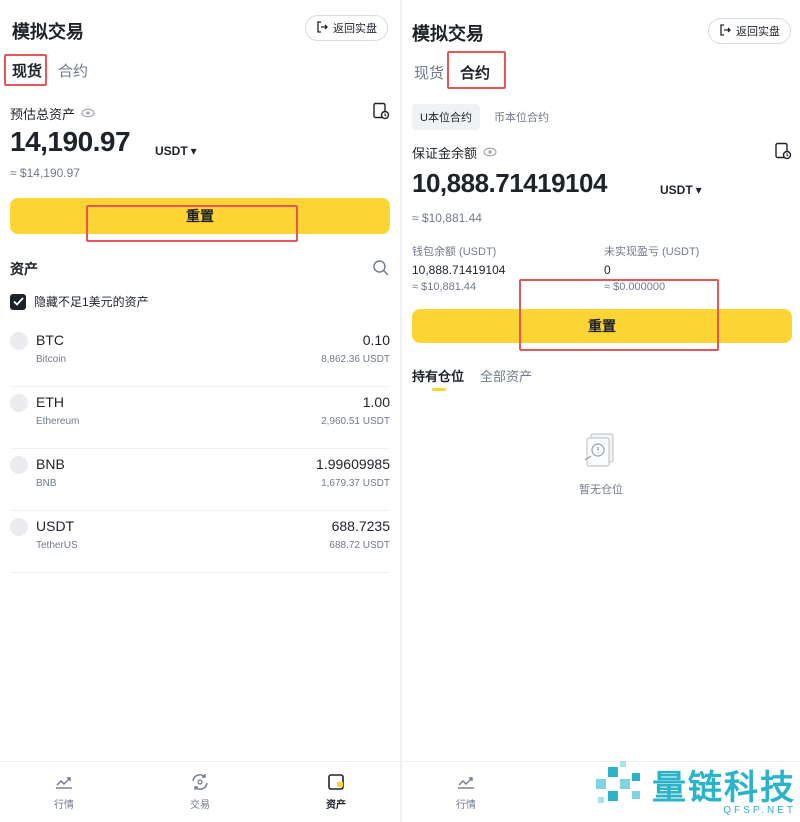  I want to click on subtab-usdm: U本位合约, so click(446, 117).